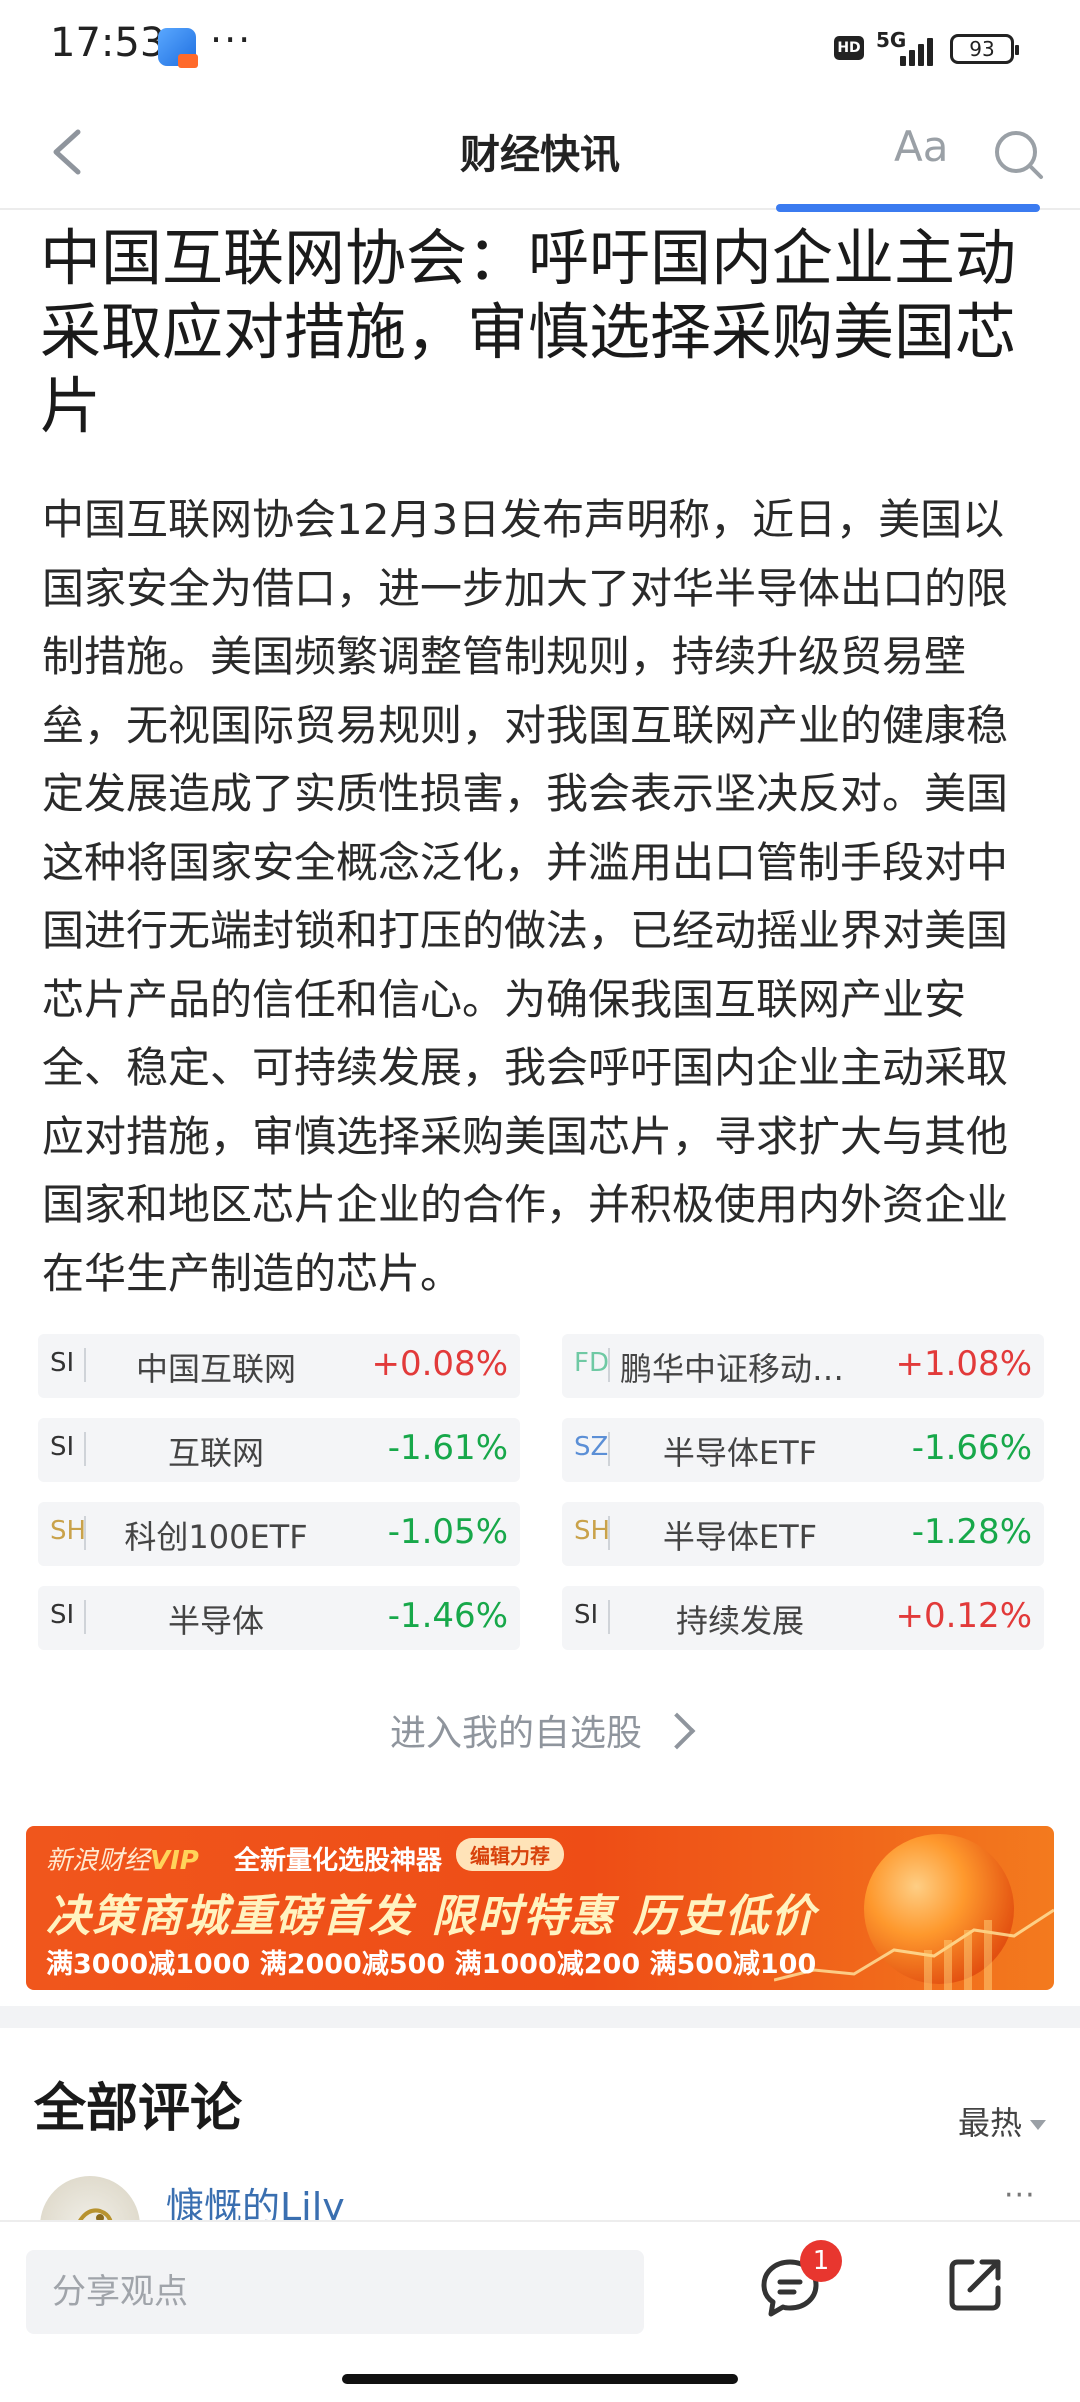  I want to click on caret-down-icon, so click(1038, 2125).